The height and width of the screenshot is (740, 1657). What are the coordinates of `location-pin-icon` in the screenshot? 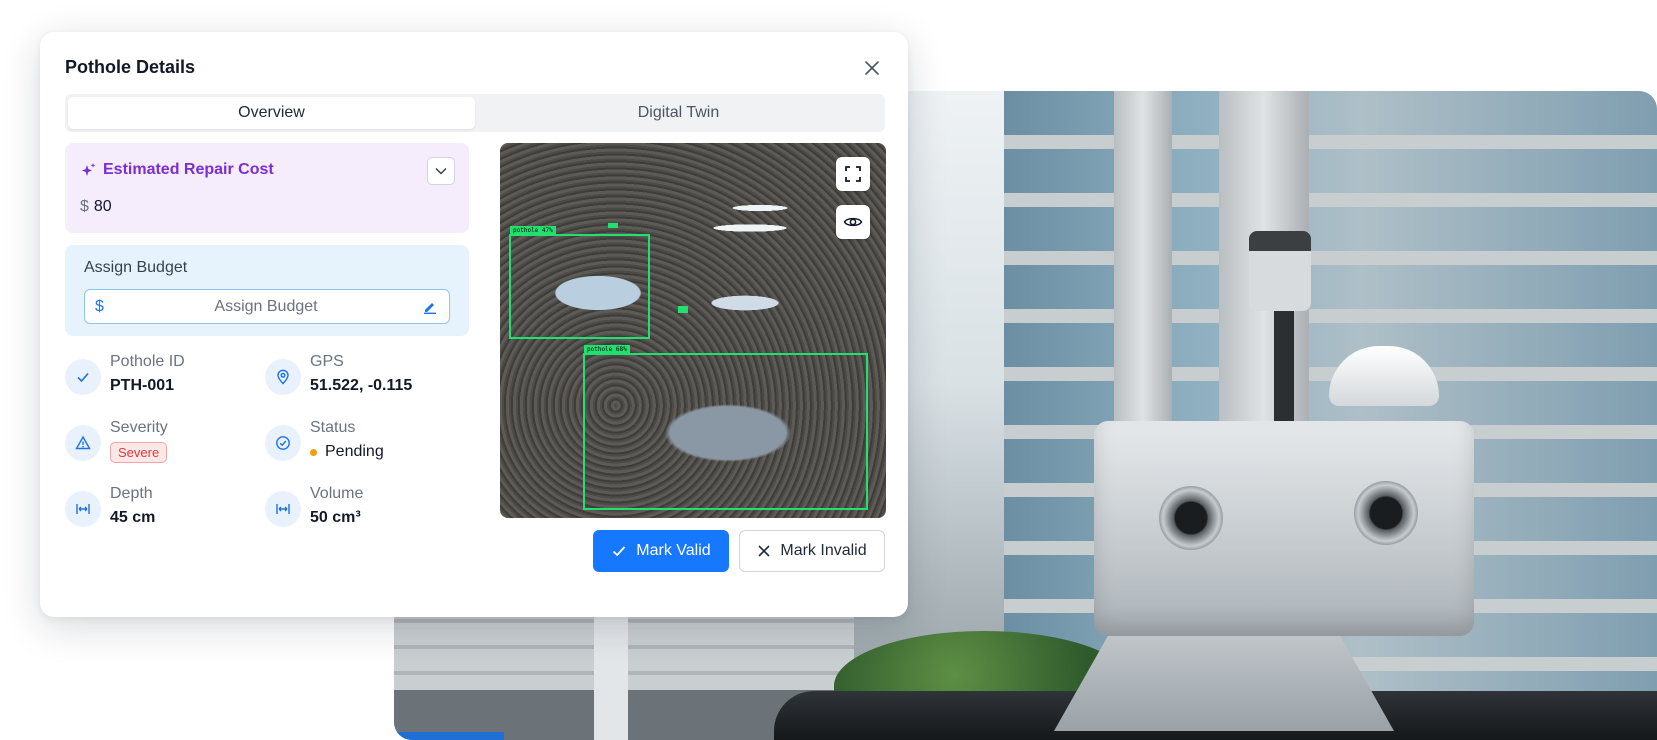 It's located at (283, 377).